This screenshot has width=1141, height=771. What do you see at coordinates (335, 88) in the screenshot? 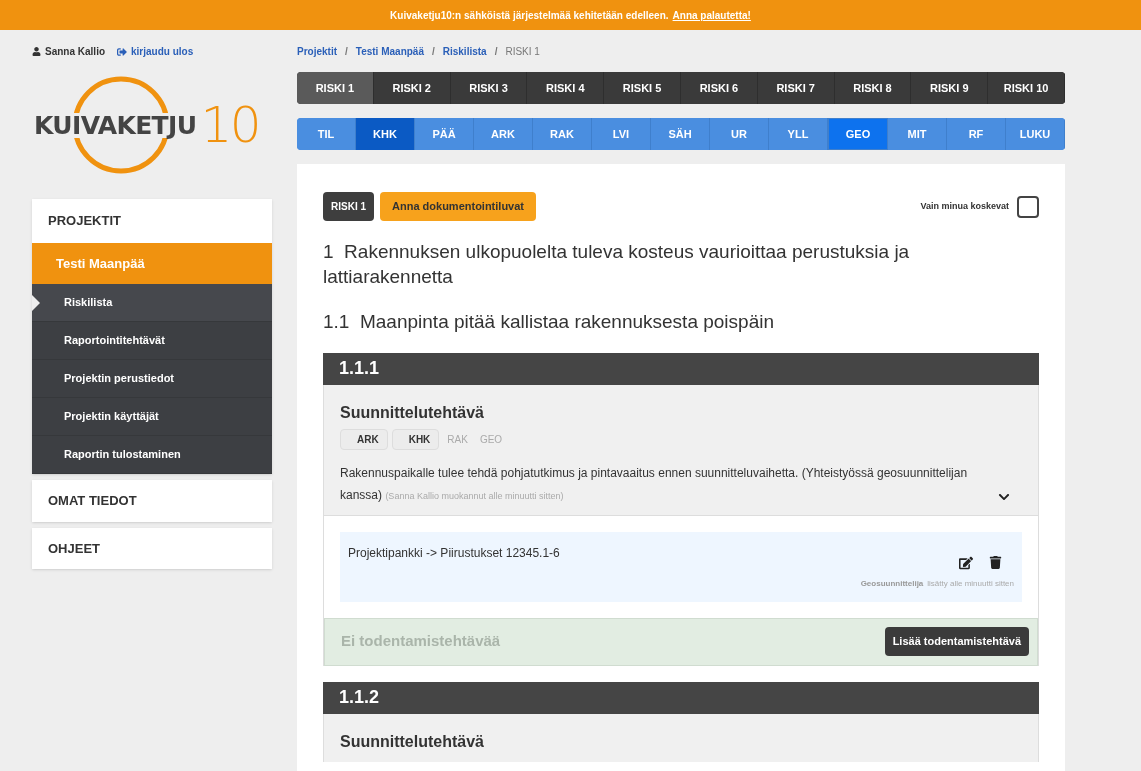
I see `risk-tab: RISKI 1` at bounding box center [335, 88].